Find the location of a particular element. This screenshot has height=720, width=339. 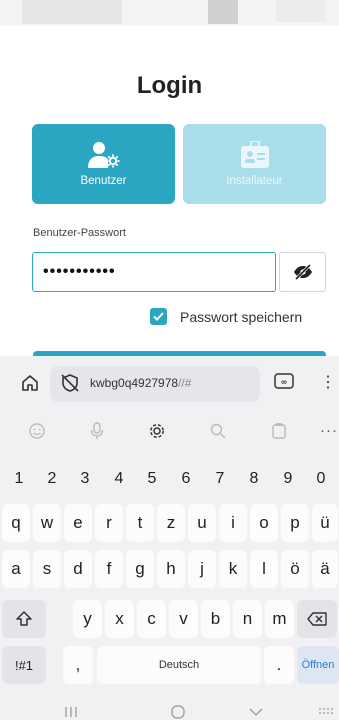

key-ae: ä is located at coordinates (325, 569).